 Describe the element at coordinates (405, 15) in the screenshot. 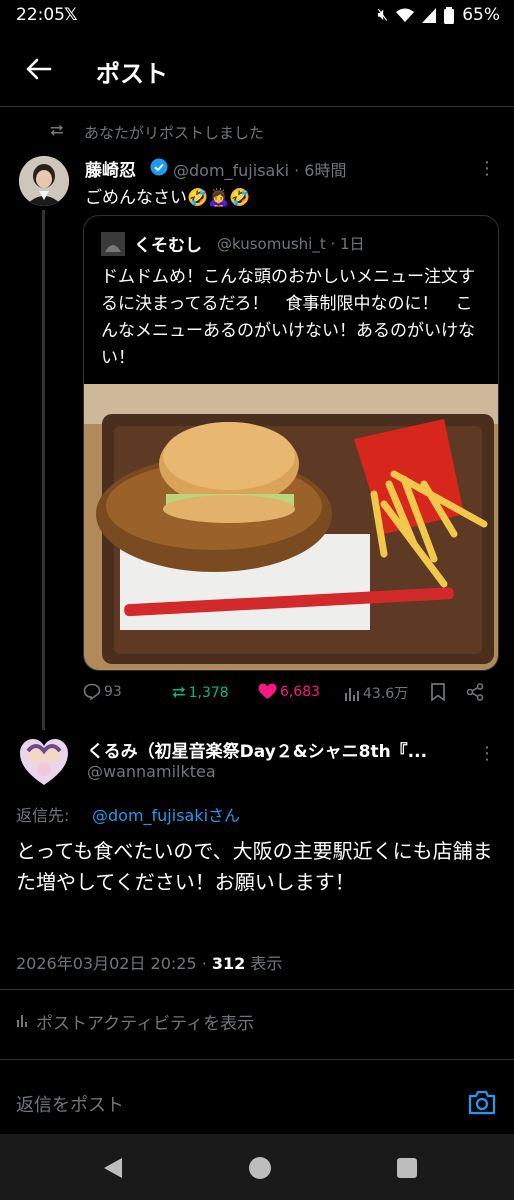

I see `wifi-icon` at that location.